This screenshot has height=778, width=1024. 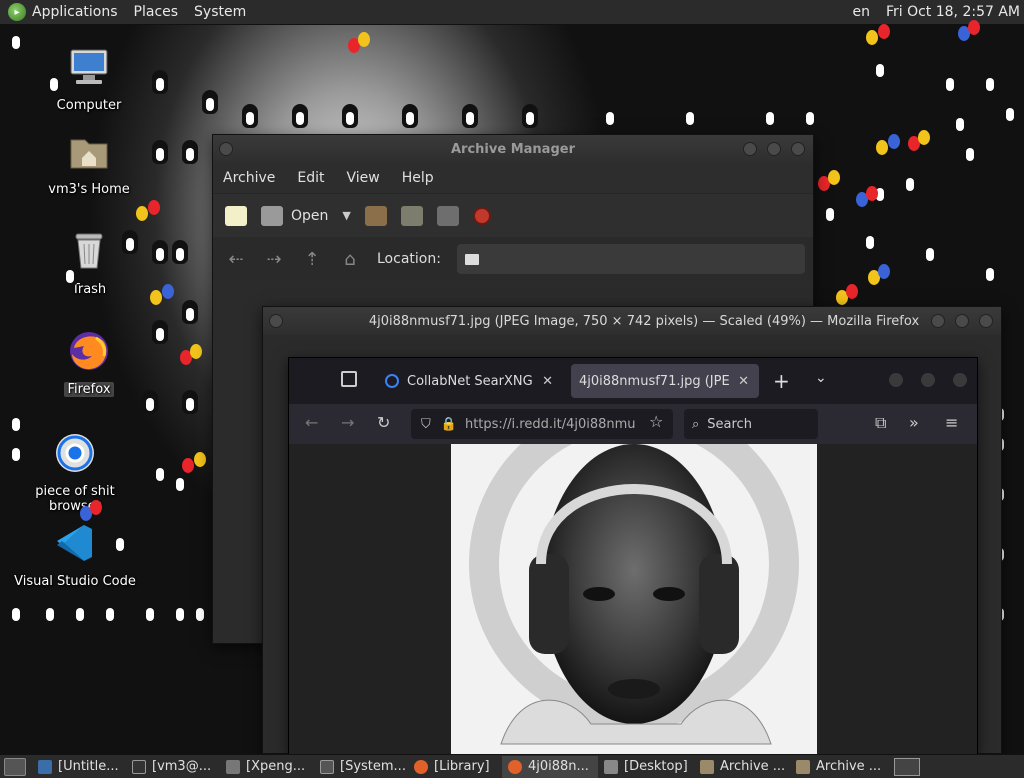 What do you see at coordinates (15, 766) in the screenshot?
I see `show-desktop-icon` at bounding box center [15, 766].